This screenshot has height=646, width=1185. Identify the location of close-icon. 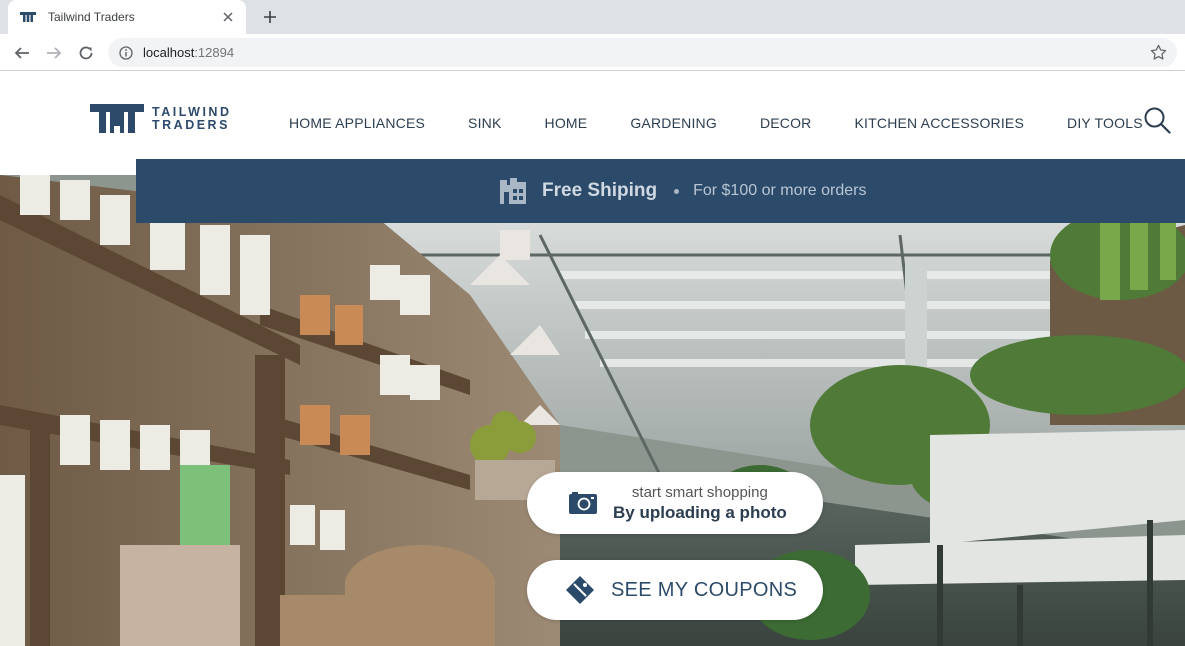
(228, 17).